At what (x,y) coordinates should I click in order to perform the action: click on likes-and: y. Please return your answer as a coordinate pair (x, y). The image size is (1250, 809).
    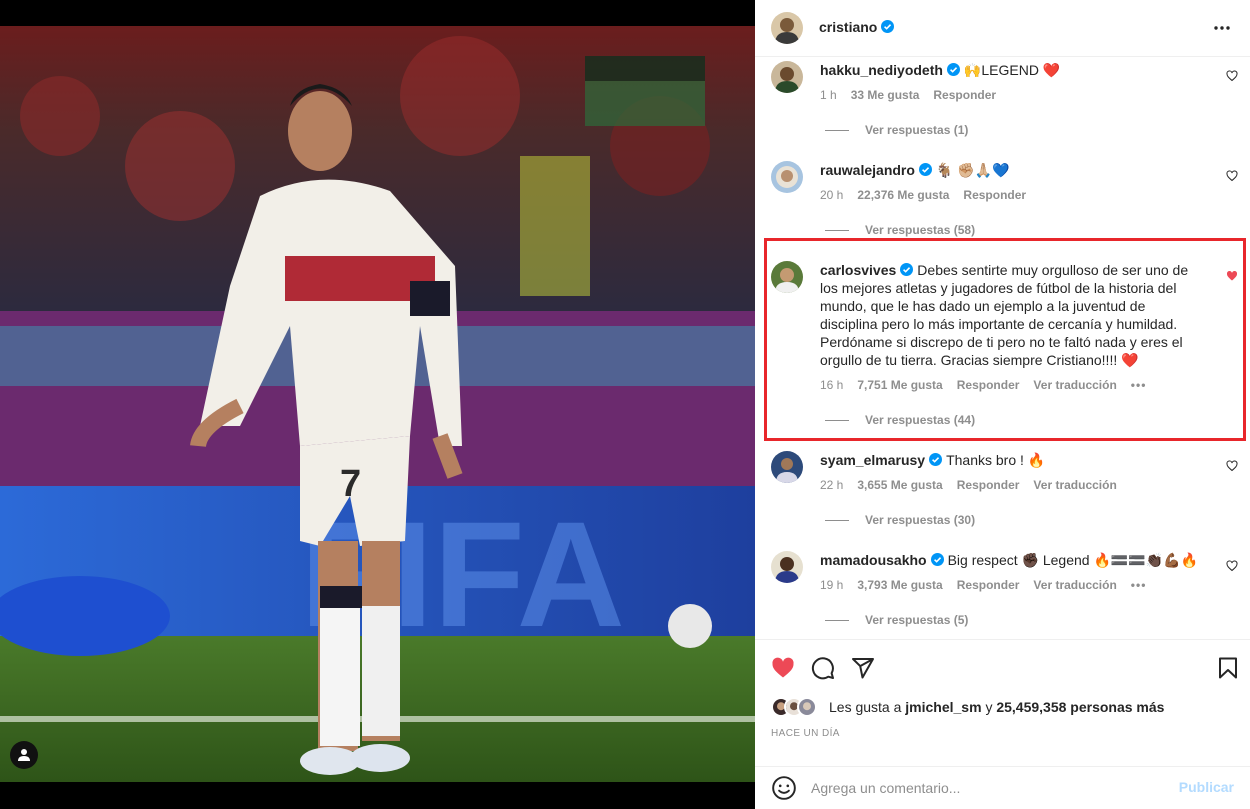
    Looking at the image, I should click on (989, 707).